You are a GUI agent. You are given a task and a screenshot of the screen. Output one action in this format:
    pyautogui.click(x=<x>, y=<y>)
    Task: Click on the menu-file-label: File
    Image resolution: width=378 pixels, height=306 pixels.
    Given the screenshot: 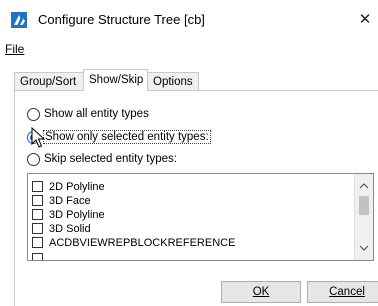 What is the action you would take?
    pyautogui.click(x=15, y=49)
    